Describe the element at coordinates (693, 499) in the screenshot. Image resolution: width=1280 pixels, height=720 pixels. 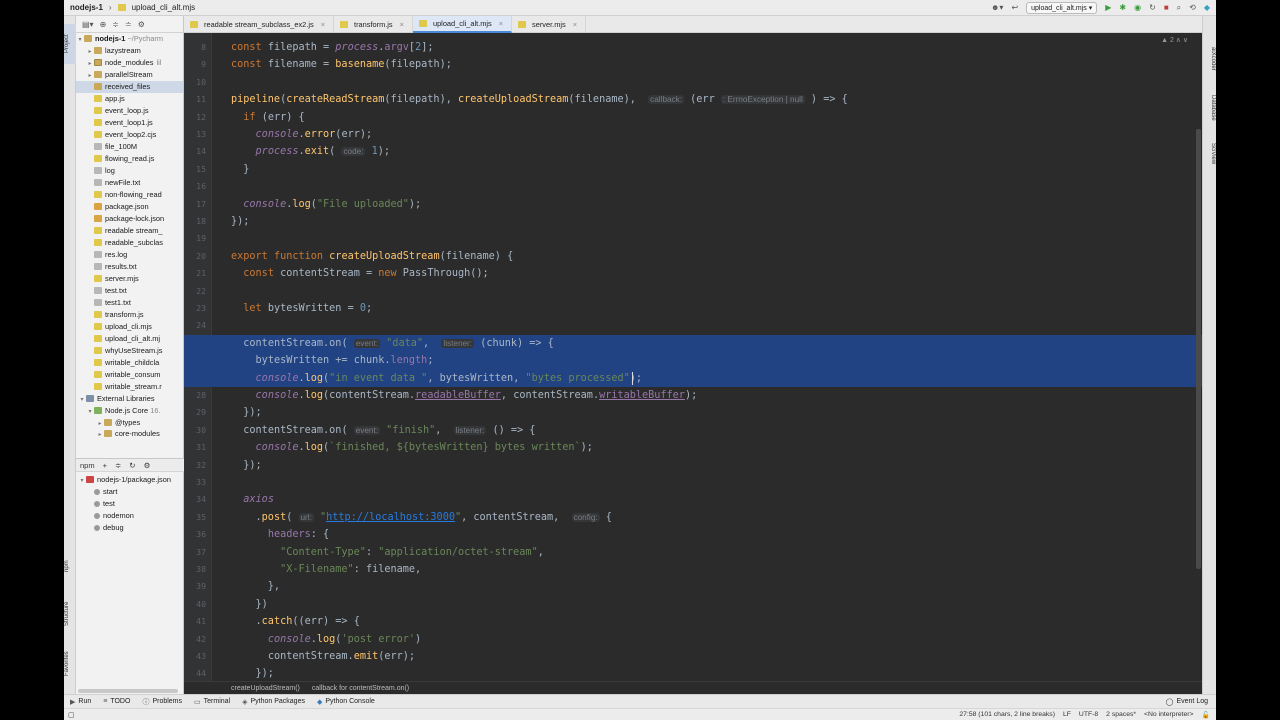
I see `code-line: axios` at that location.